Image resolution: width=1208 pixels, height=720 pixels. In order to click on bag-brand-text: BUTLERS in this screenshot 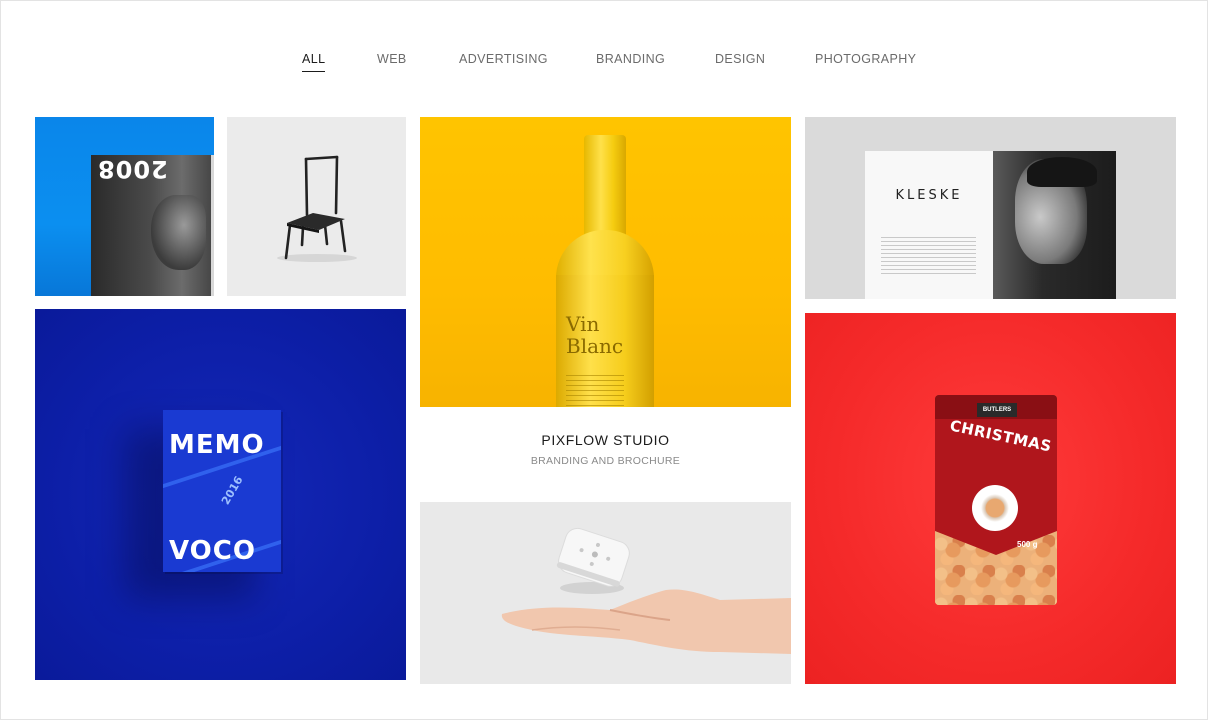, I will do `click(997, 410)`.